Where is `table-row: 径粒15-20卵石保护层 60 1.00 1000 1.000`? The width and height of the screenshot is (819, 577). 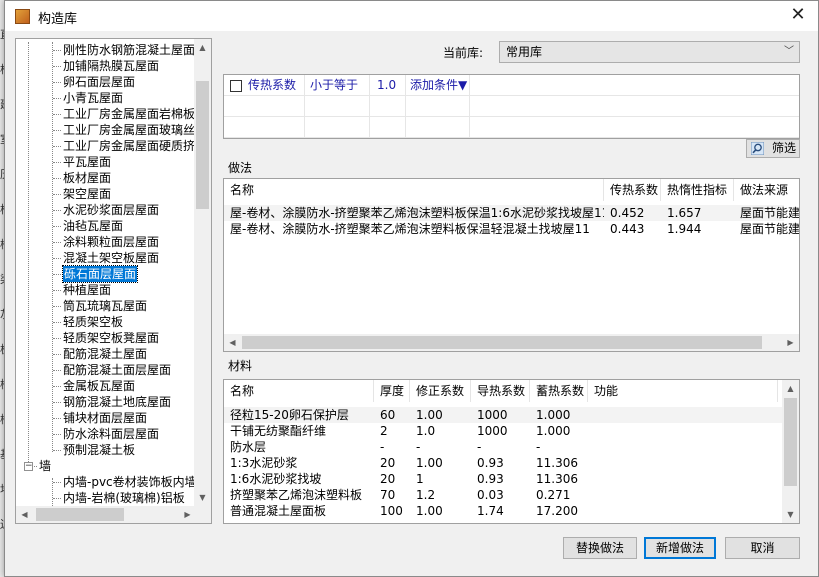
table-row: 径粒15-20卵石保护层 60 1.00 1000 1.000 is located at coordinates (504, 415).